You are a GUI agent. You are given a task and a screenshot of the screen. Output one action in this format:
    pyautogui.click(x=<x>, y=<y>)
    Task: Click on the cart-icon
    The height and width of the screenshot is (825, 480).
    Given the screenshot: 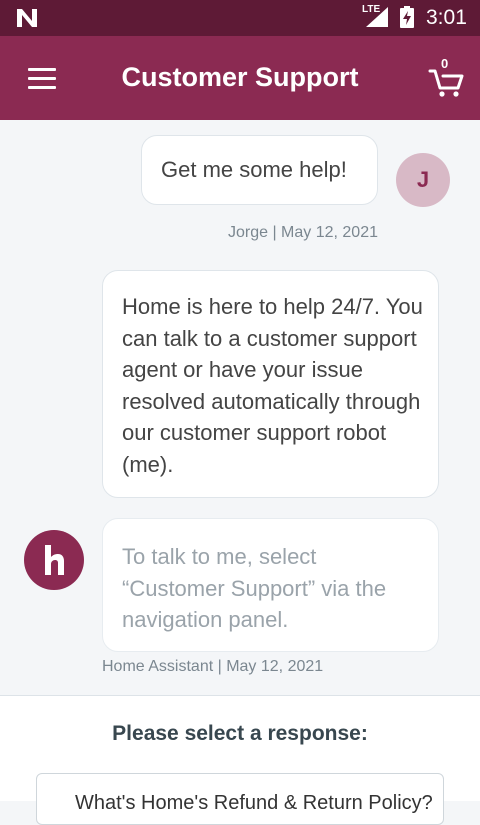 What is the action you would take?
    pyautogui.click(x=446, y=83)
    